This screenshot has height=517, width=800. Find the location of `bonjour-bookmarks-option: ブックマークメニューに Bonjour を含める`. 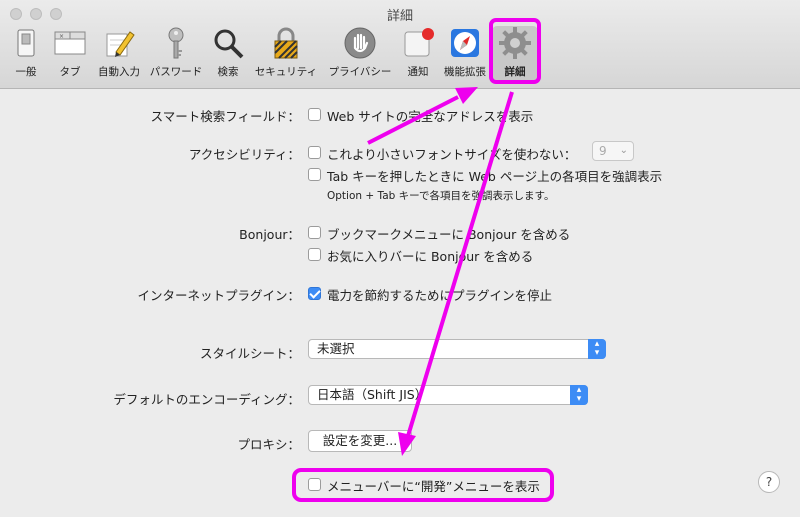

bonjour-bookmarks-option: ブックマークメニューに Bonjour を含める is located at coordinates (449, 234).